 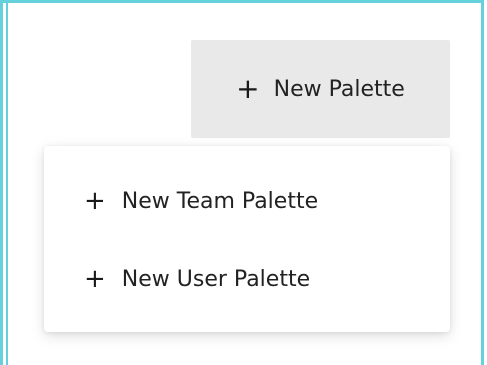 What do you see at coordinates (7, 184) in the screenshot?
I see `panel-frame-inner-border` at bounding box center [7, 184].